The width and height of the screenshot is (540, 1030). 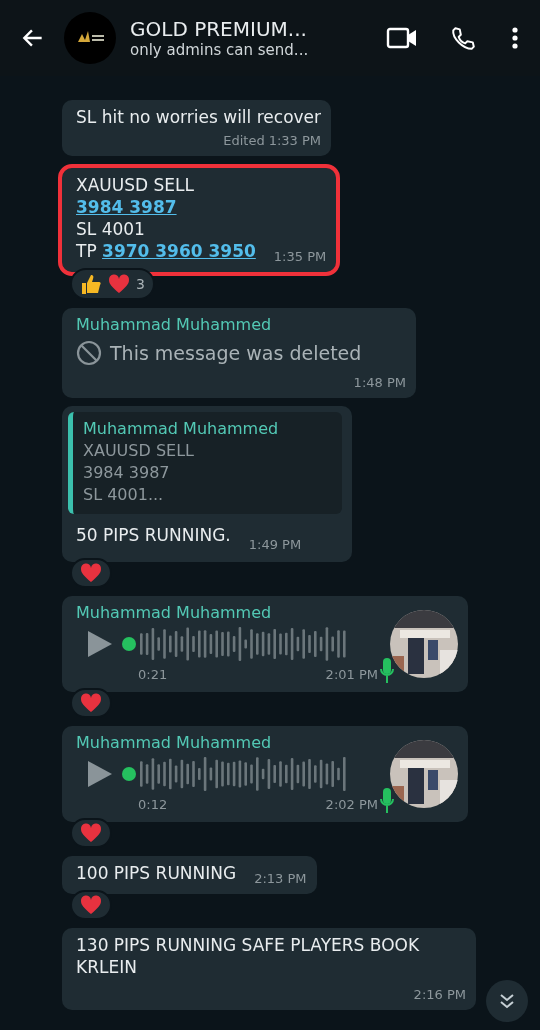 I want to click on message-time: 2:01 PM, so click(x=351, y=675).